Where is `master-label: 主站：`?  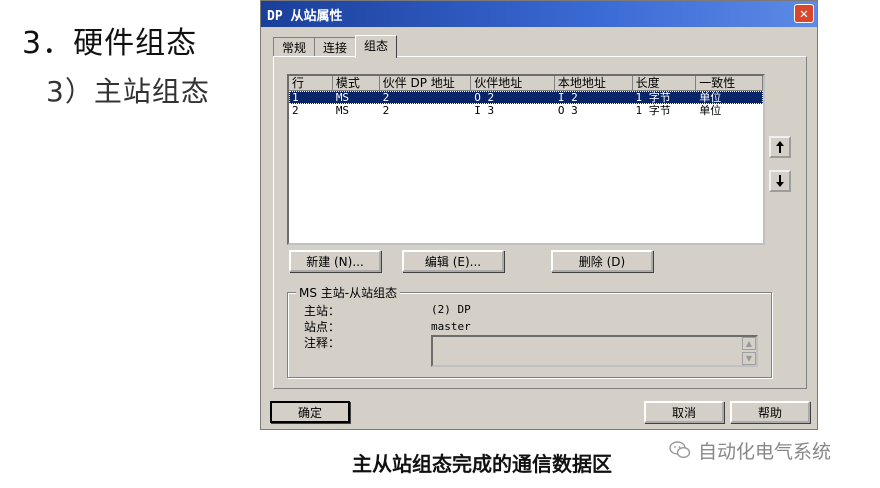 master-label: 主站： is located at coordinates (322, 311).